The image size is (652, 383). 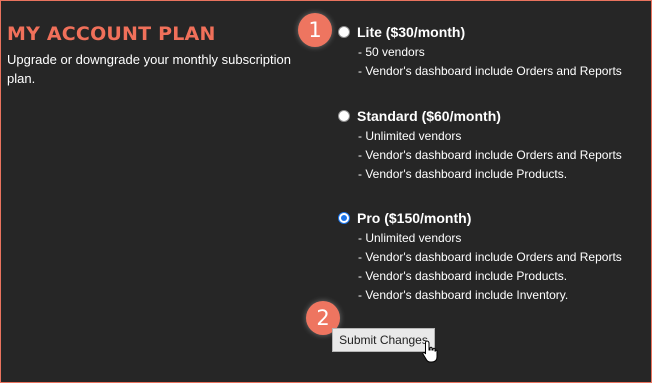 I want to click on plan-name: Lite ($30/month), so click(x=411, y=32).